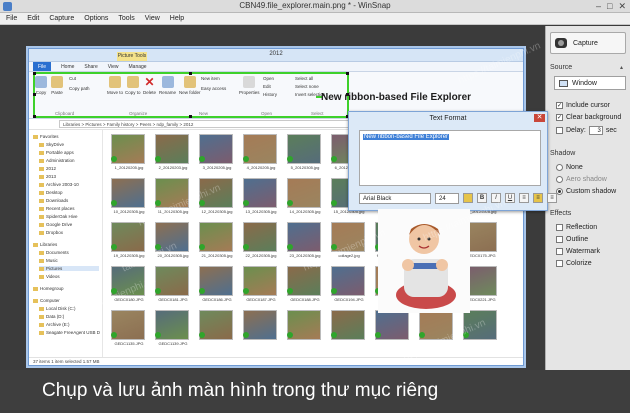 This screenshot has width=630, height=413. What do you see at coordinates (96, 18) in the screenshot?
I see `menu-options: Options` at bounding box center [96, 18].